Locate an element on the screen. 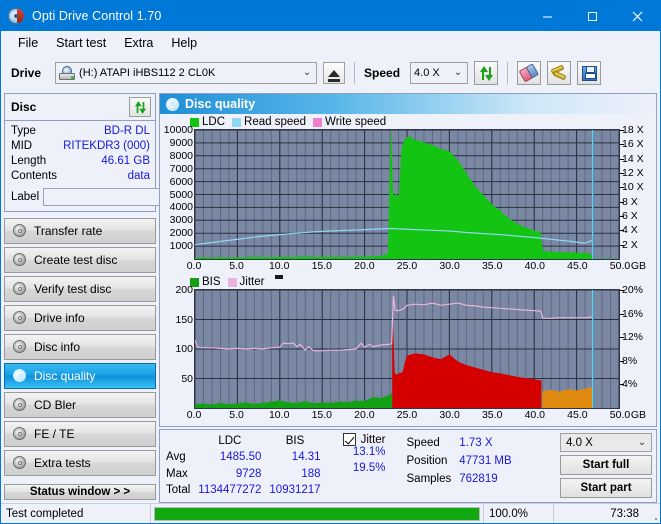  y-tick-label: 5000 is located at coordinates (181, 194).